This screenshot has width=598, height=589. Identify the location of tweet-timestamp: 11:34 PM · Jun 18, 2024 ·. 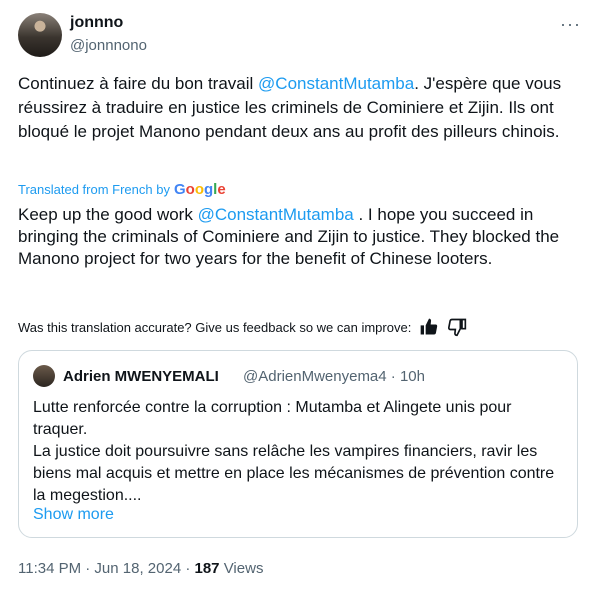
(106, 568).